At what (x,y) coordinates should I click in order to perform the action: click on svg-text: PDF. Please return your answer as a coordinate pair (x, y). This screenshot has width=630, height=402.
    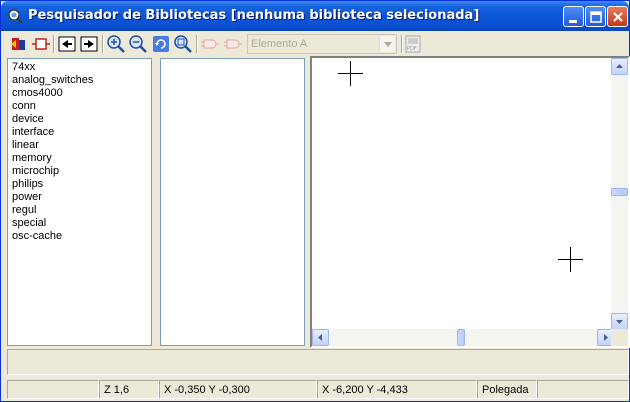
    Looking at the image, I should click on (412, 49).